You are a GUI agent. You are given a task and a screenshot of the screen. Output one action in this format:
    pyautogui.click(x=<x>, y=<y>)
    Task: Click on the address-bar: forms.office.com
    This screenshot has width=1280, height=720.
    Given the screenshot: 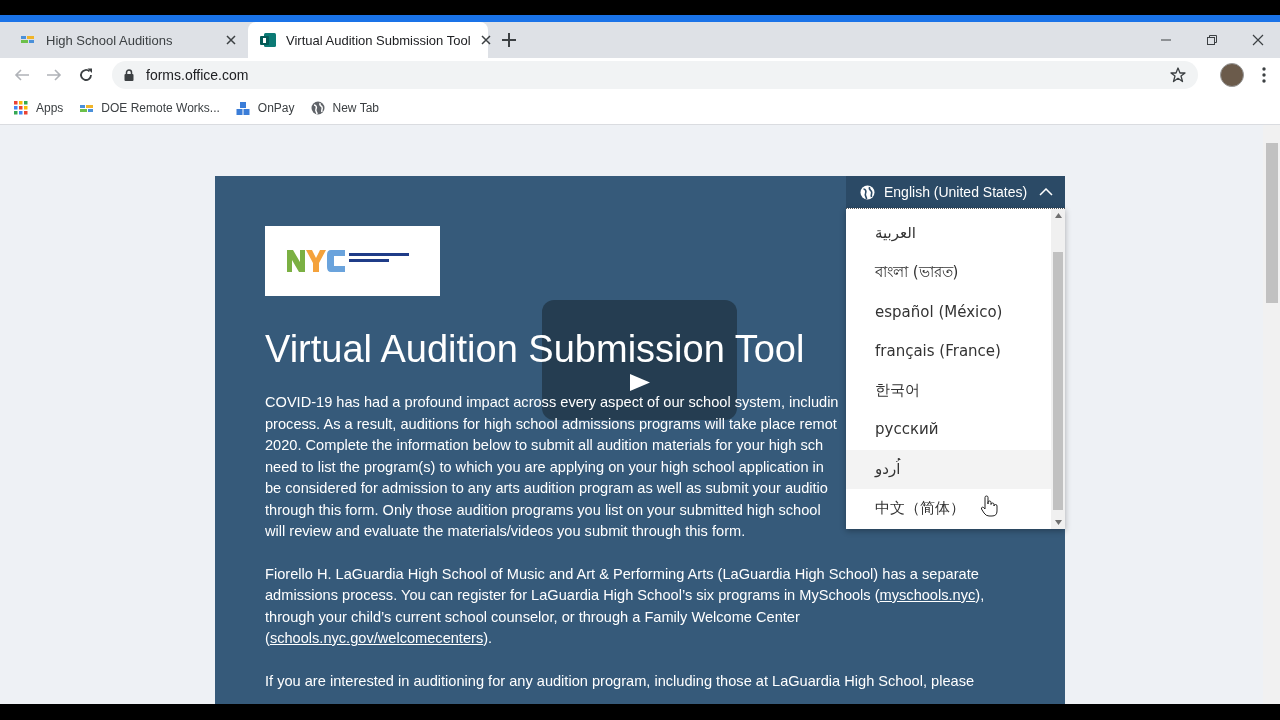 What is the action you would take?
    pyautogui.click(x=655, y=75)
    